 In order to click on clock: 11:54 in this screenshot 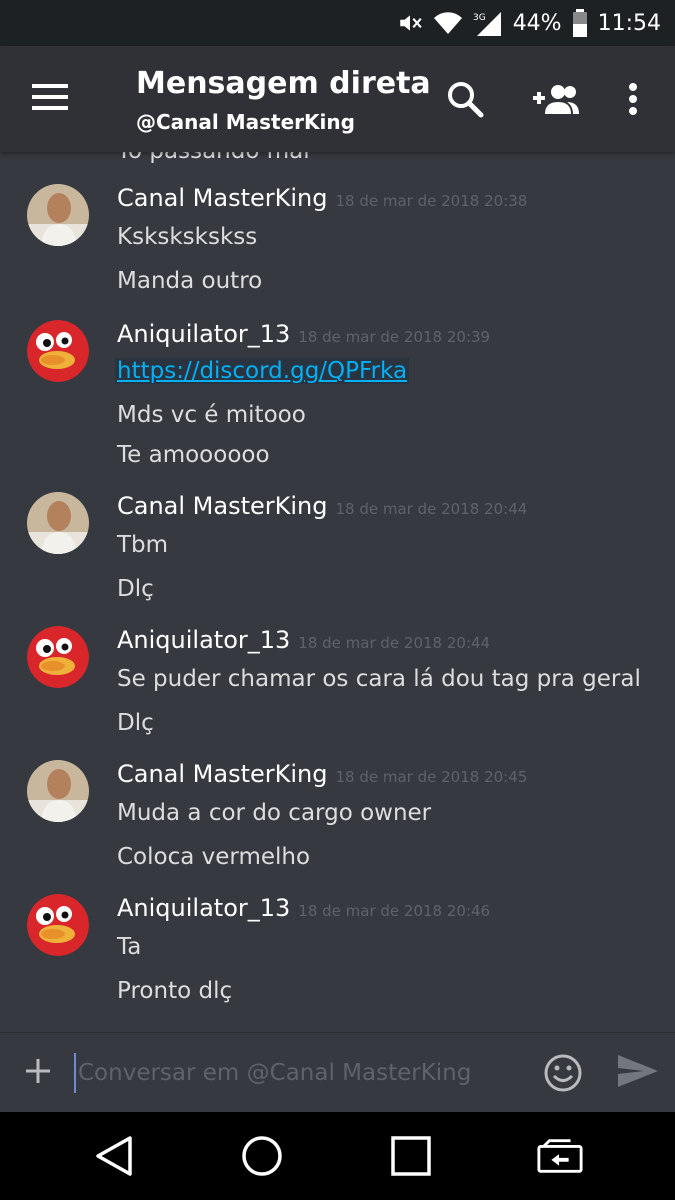, I will do `click(629, 23)`.